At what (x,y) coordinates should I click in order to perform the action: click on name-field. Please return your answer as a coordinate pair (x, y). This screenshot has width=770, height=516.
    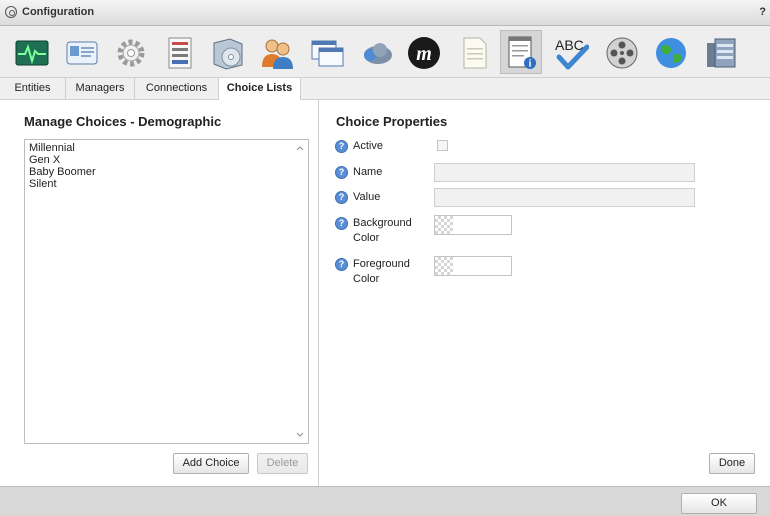
    Looking at the image, I should click on (564, 172).